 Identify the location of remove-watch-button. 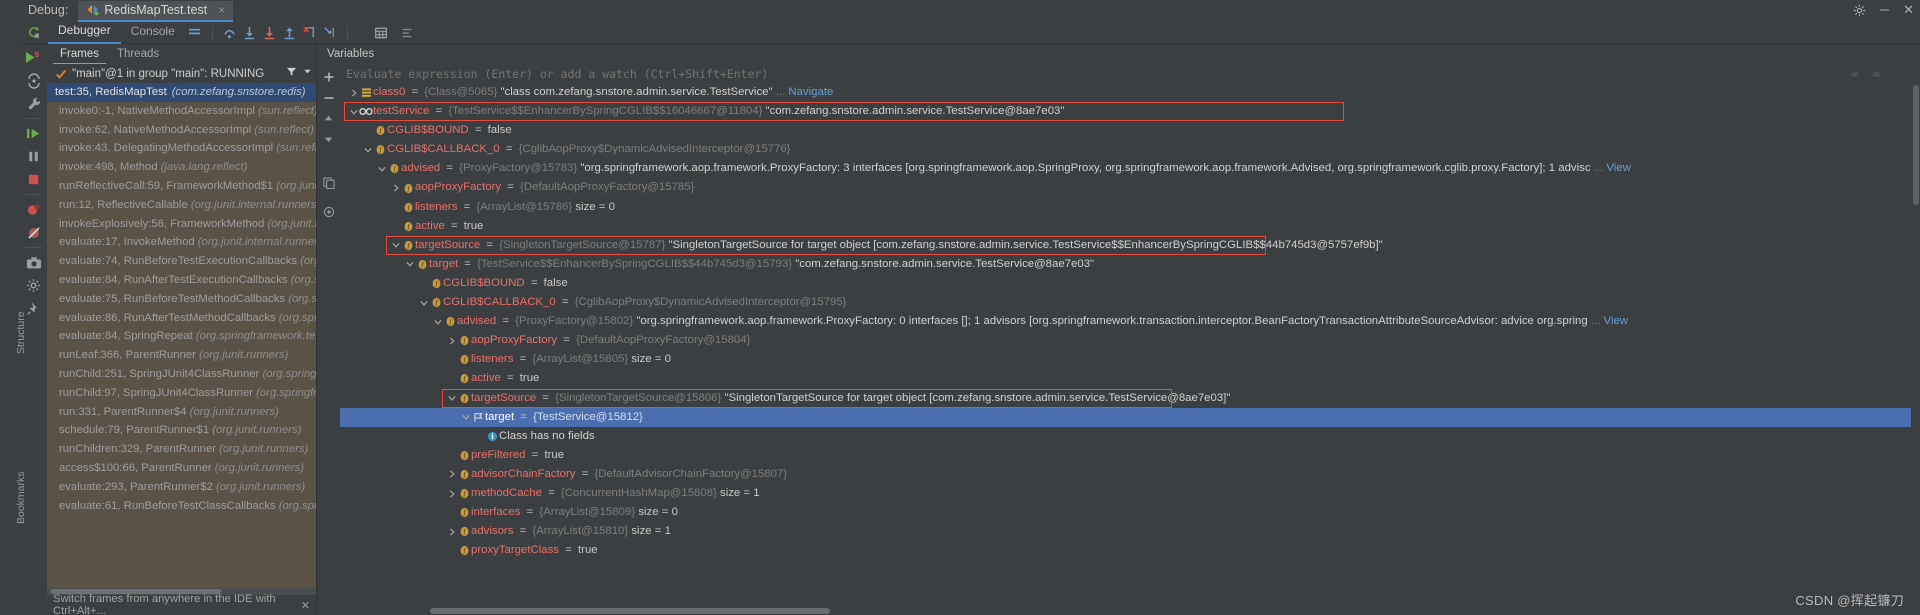
(328, 97).